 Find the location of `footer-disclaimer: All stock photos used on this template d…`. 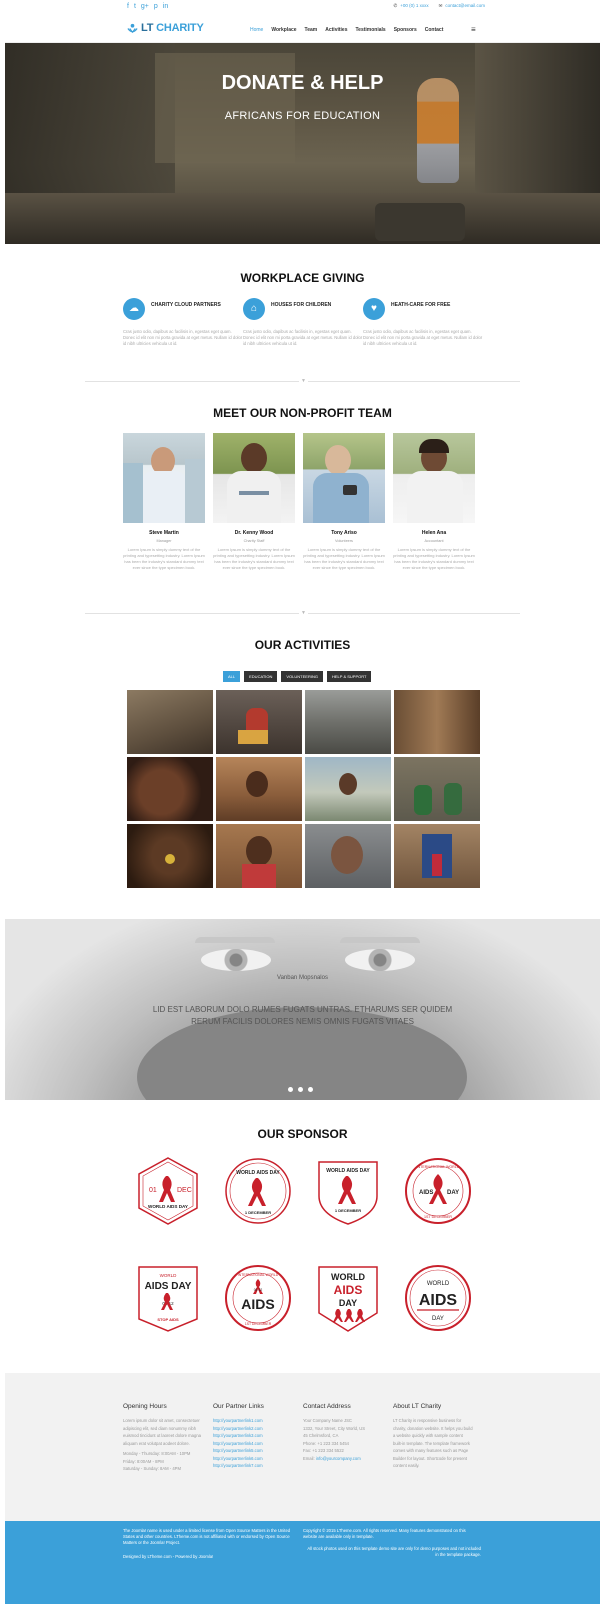

footer-disclaimer: All stock photos used on this template d… is located at coordinates (394, 1551).